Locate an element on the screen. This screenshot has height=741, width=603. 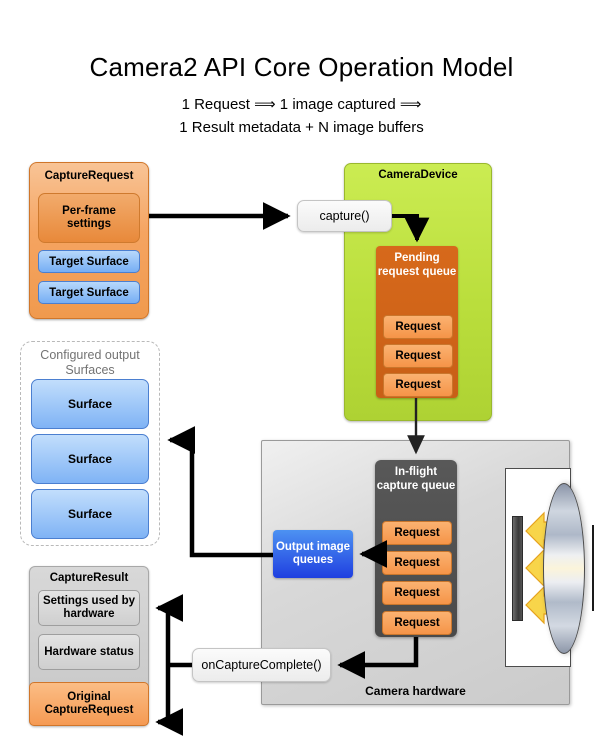
arrow-output-queues-to-surfaces is located at coordinates (220, 492).